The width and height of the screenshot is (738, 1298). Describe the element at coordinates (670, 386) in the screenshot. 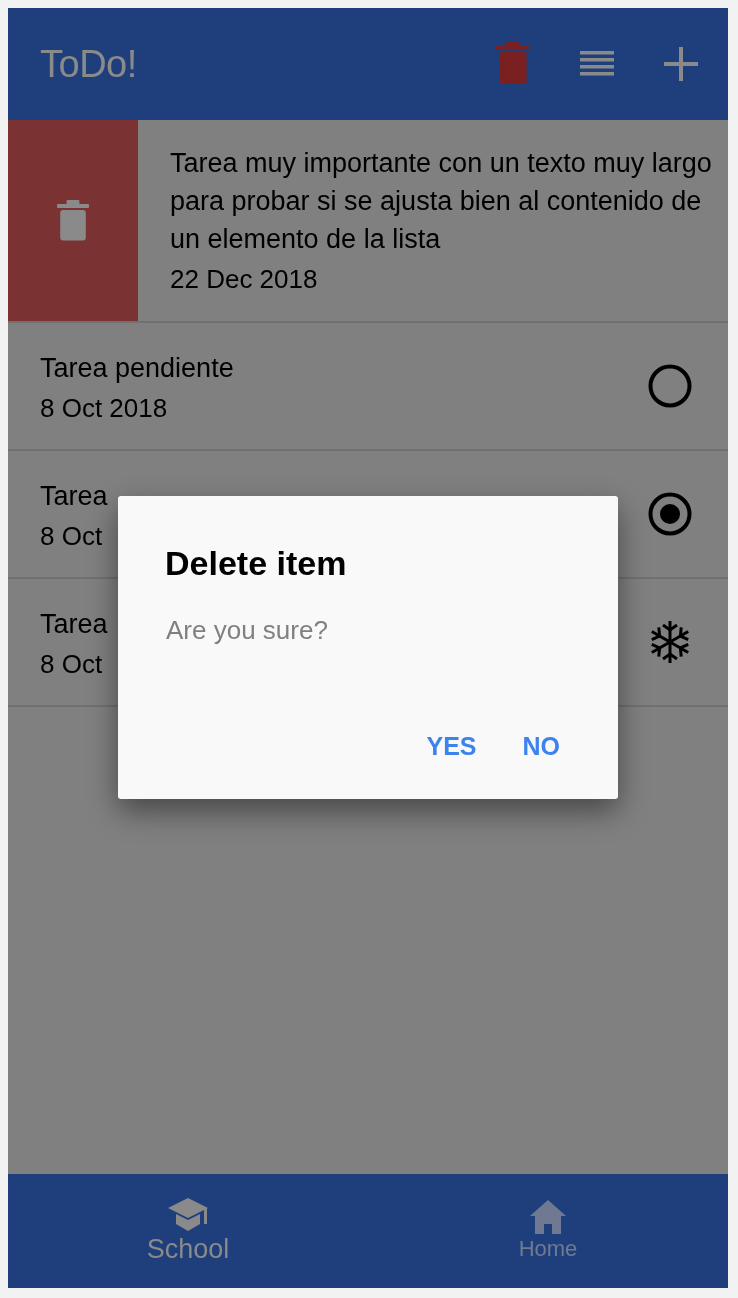

I see `empty-circle-icon` at that location.